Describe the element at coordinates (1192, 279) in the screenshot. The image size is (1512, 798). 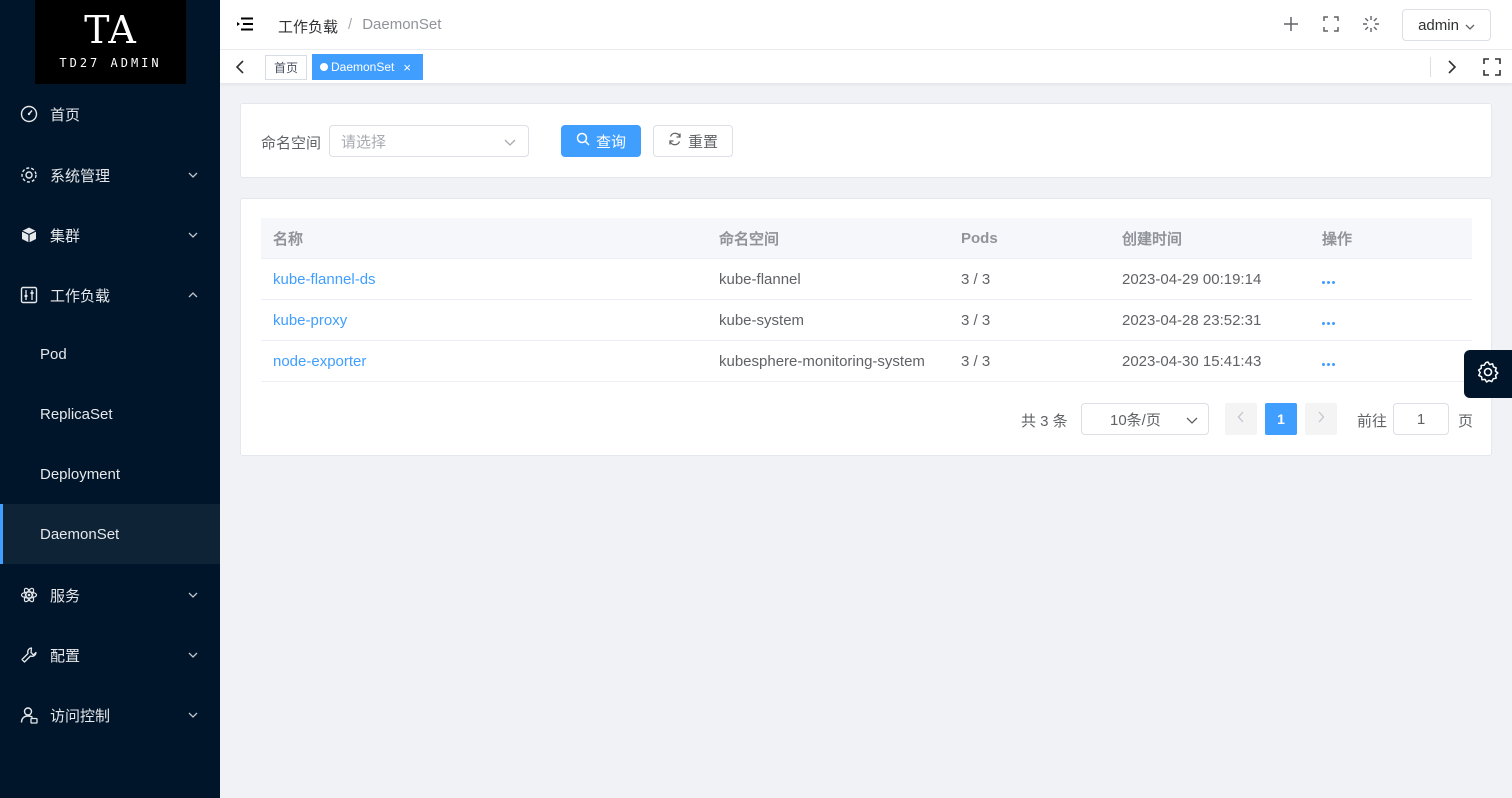
I see `created-cell: 2023-04-29 00:19:14` at that location.